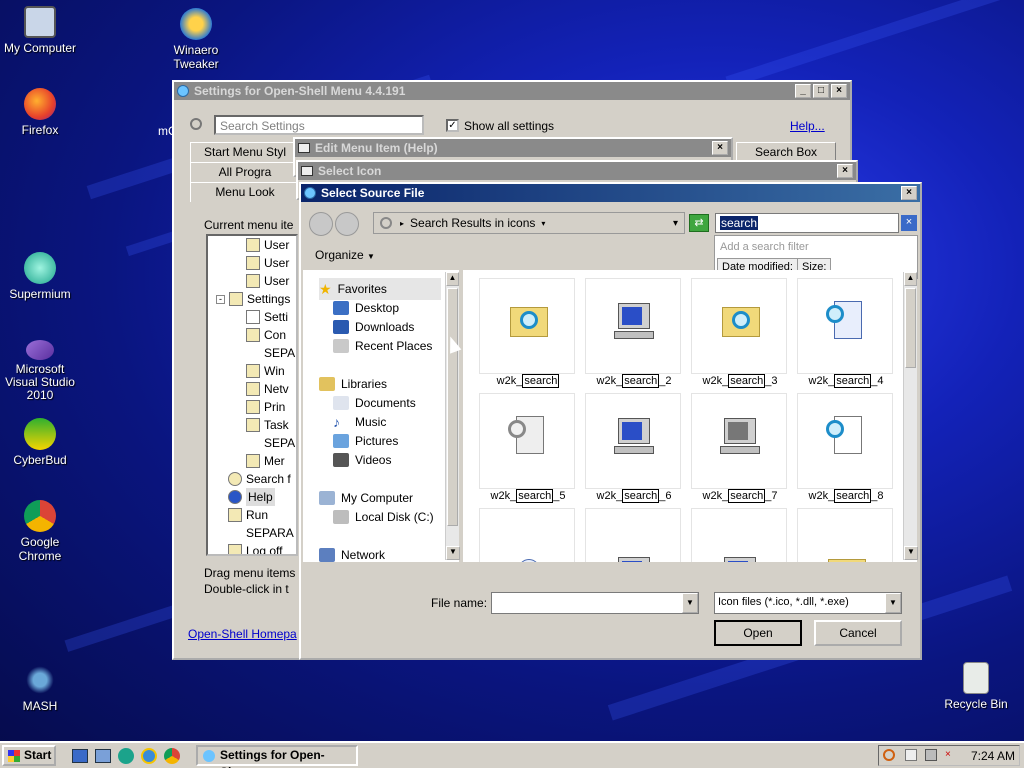  Describe the element at coordinates (803, 91) in the screenshot. I see `minimize-button: _` at that location.